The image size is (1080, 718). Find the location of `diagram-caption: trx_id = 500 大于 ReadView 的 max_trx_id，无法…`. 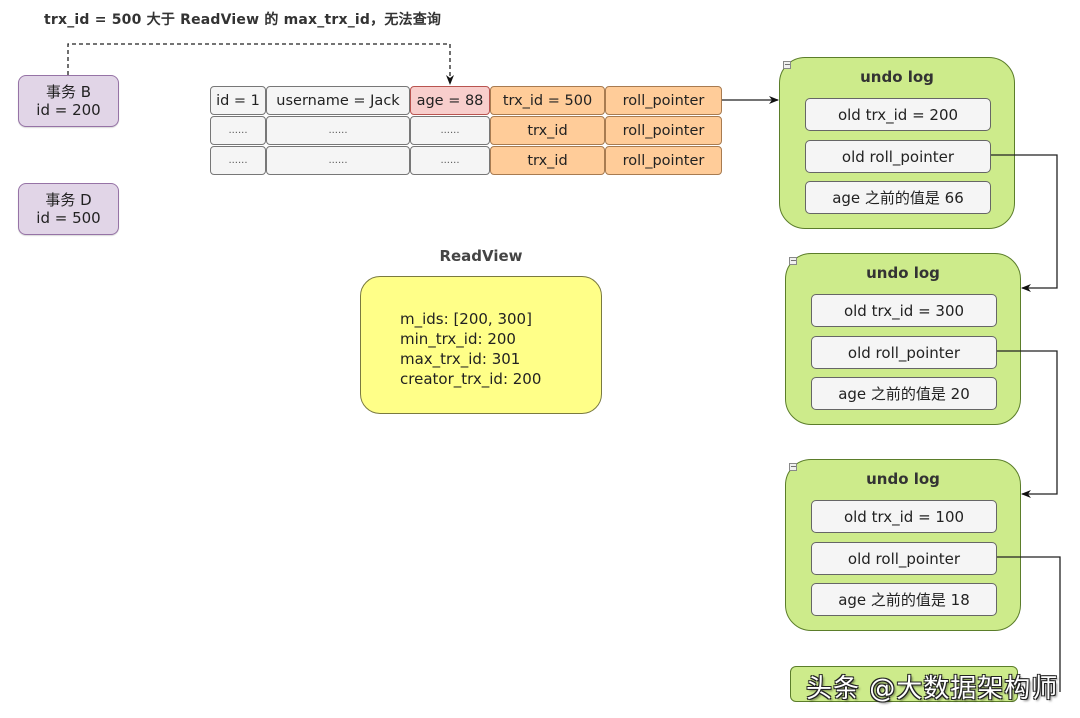

diagram-caption: trx_id = 500 大于 ReadView 的 max_trx_id，无法… is located at coordinates (243, 20).